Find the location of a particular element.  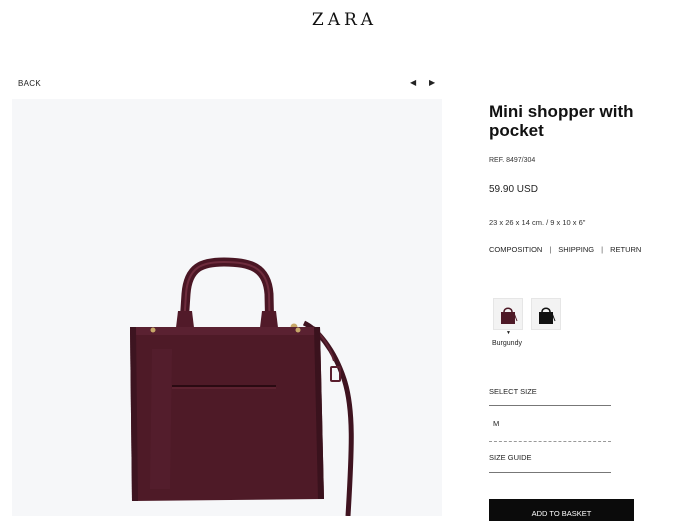

zara-logo: ZARA is located at coordinates (344, 20).